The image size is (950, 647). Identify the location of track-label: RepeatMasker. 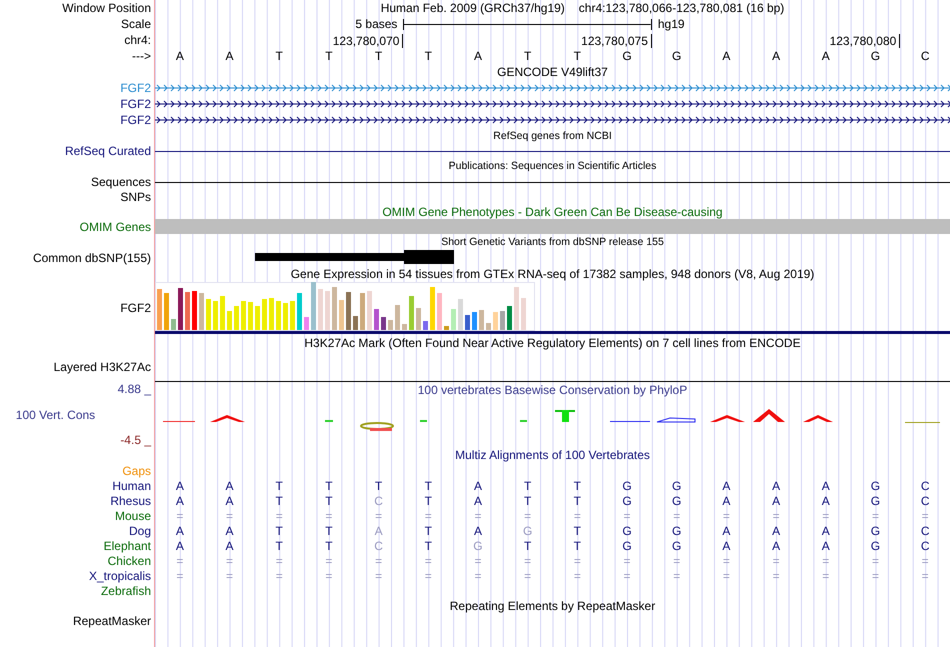
(111, 621).